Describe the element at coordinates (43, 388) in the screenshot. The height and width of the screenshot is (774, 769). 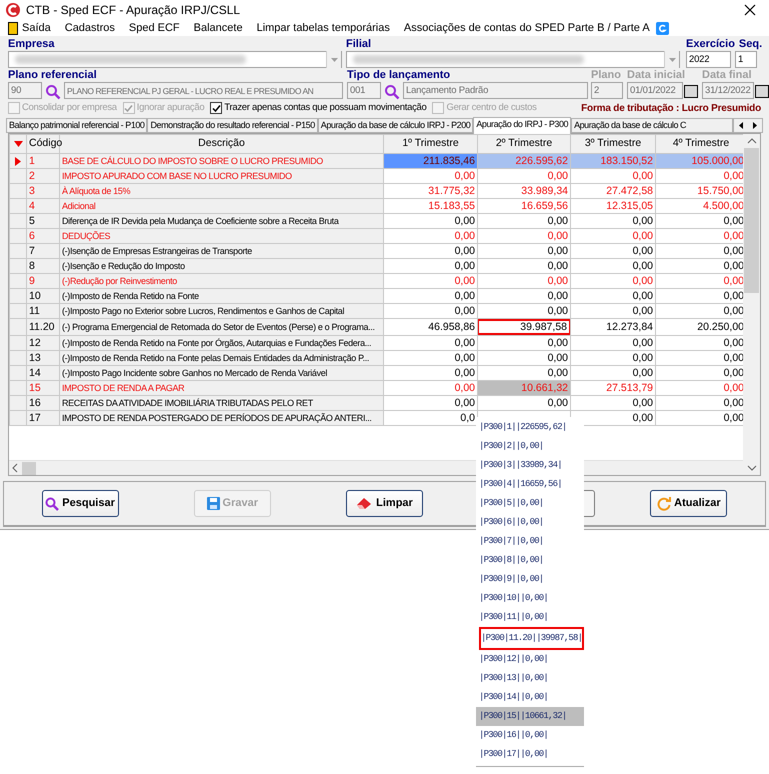
I see `table-cell: 15` at that location.